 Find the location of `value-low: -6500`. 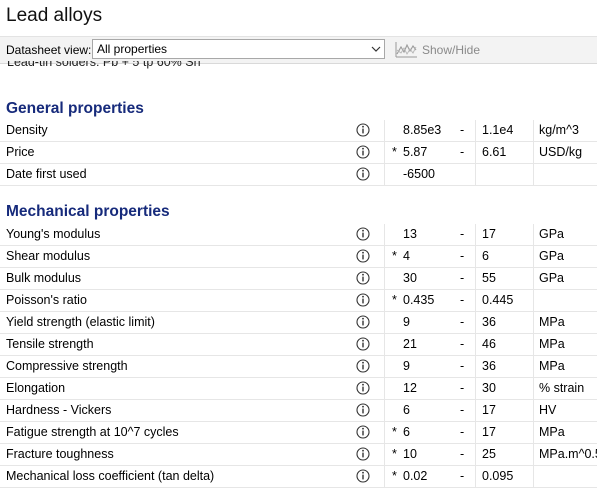

value-low: -6500 is located at coordinates (419, 174).